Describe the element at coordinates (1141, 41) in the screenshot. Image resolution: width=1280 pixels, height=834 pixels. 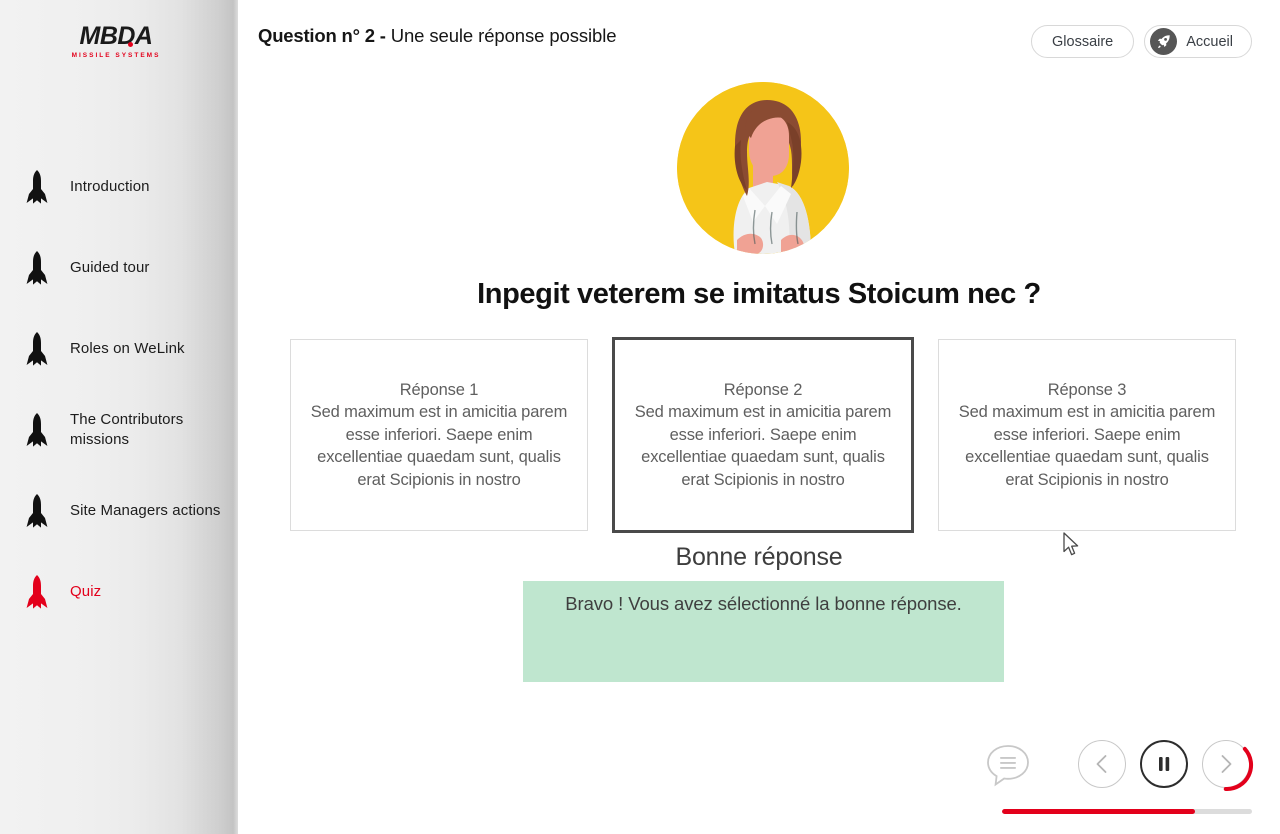
I see `topbar-actions: Glossaire Accueil` at that location.